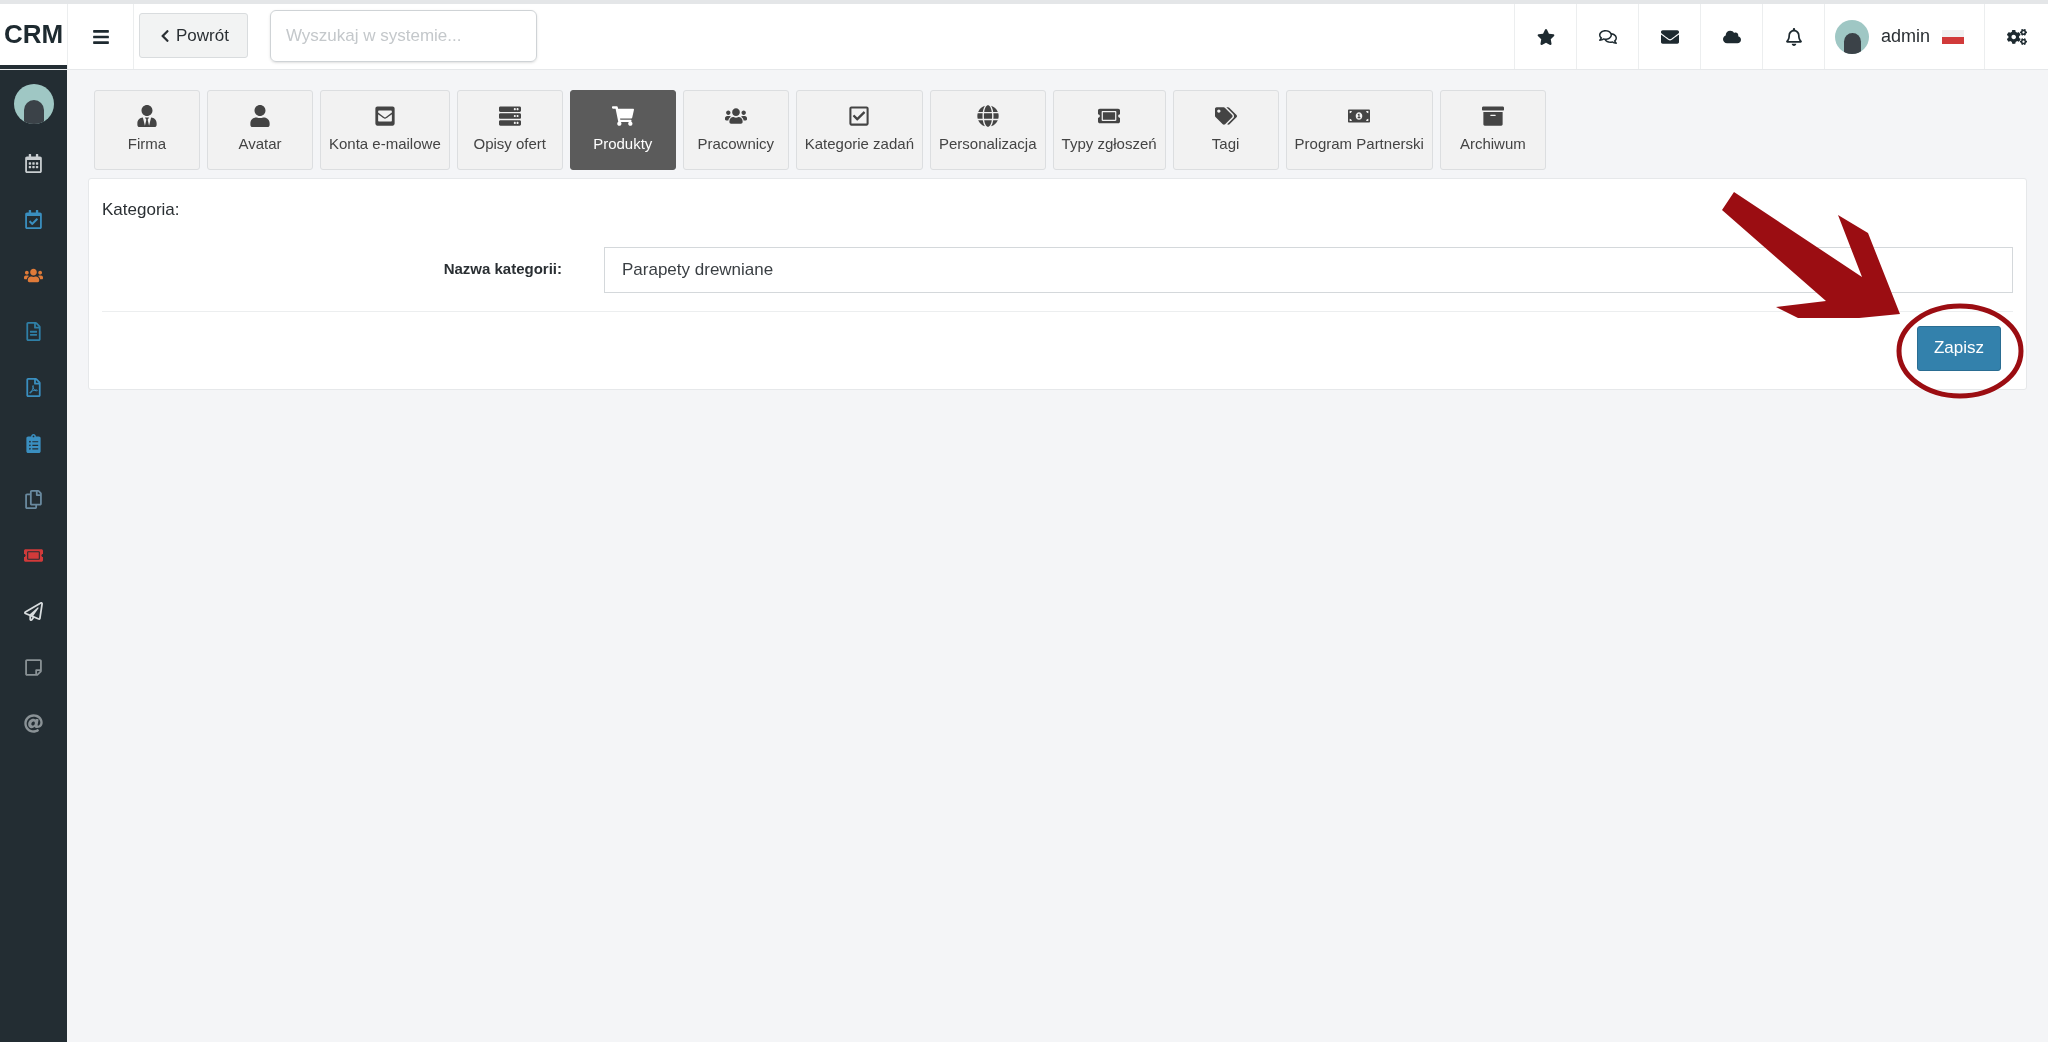 This screenshot has height=1042, width=2048. I want to click on tie-icon, so click(147, 115).